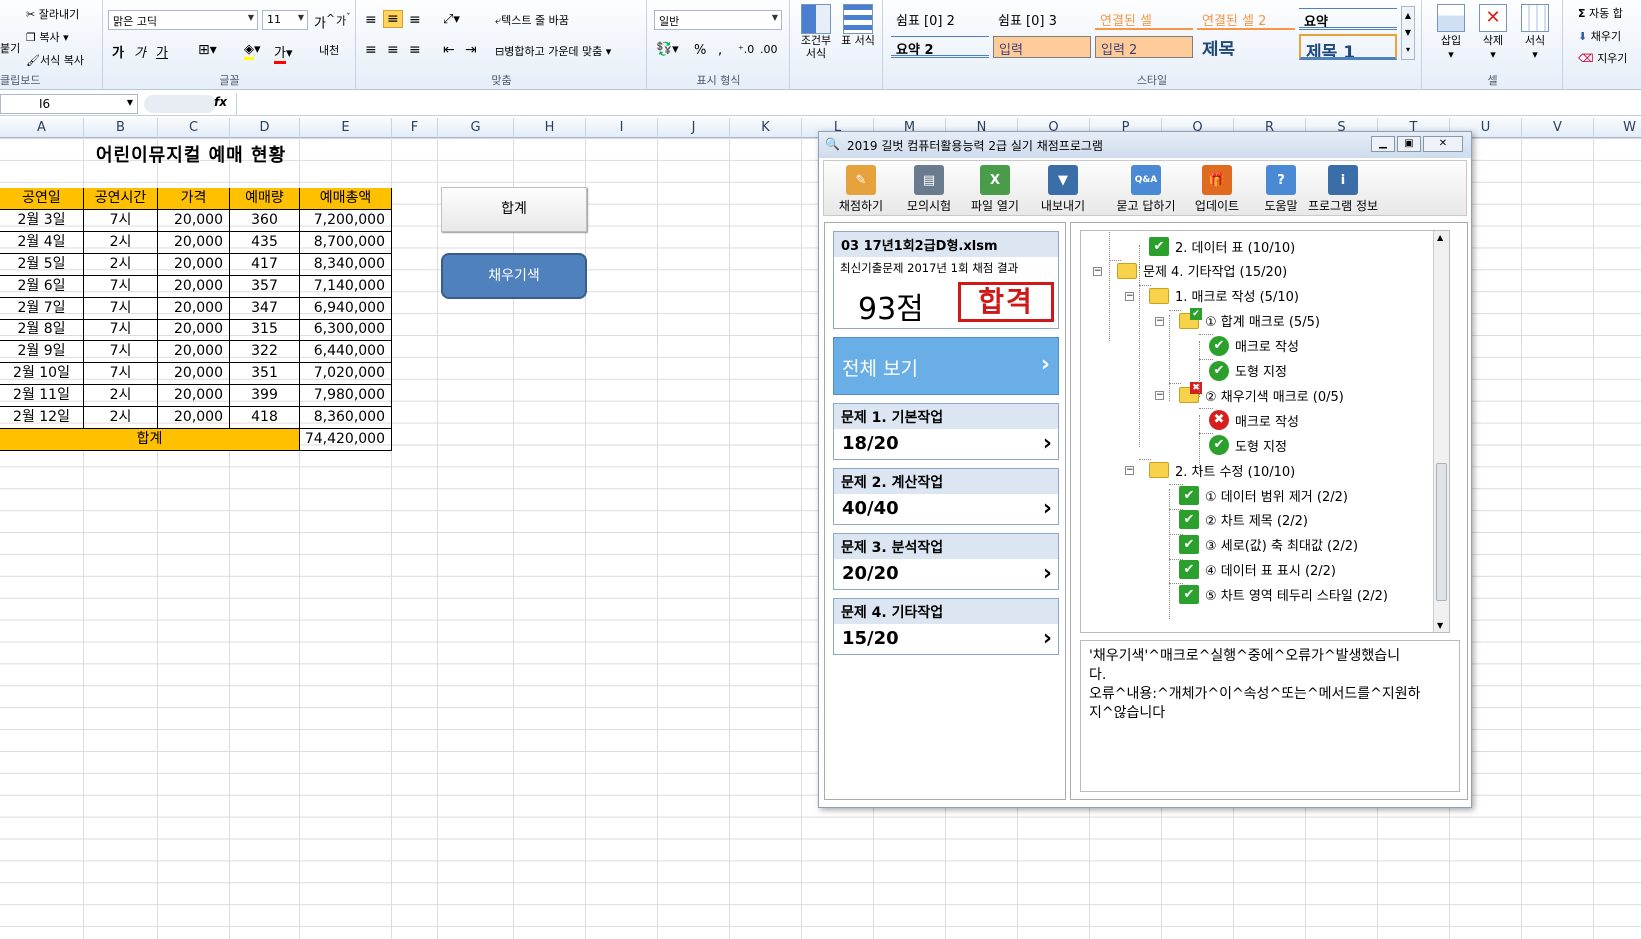  I want to click on tree-node: ✖ ② 채우기색 매크로 (0/5), so click(1261, 394).